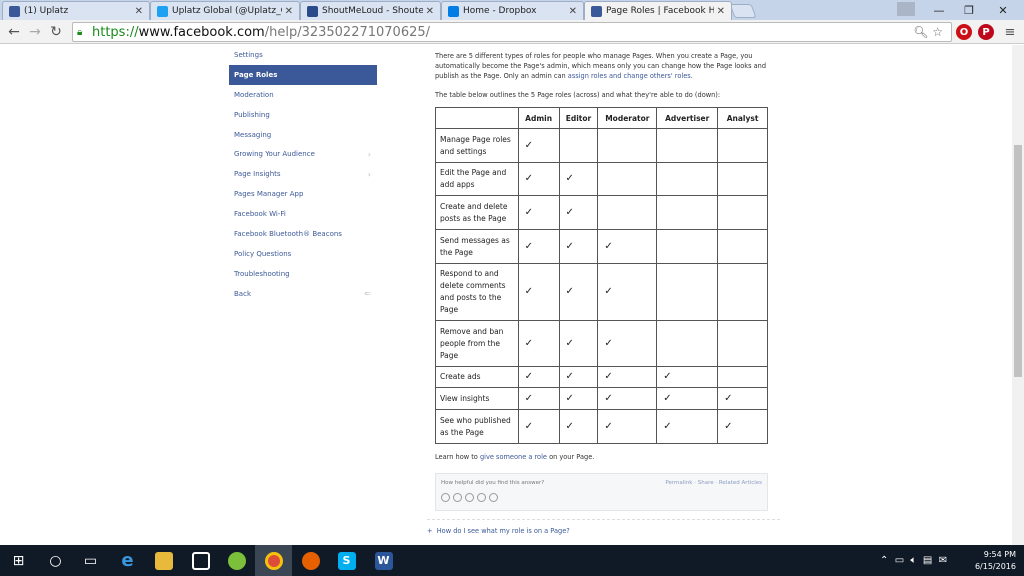 The width and height of the screenshot is (1024, 576). I want to click on column-header, so click(477, 118).